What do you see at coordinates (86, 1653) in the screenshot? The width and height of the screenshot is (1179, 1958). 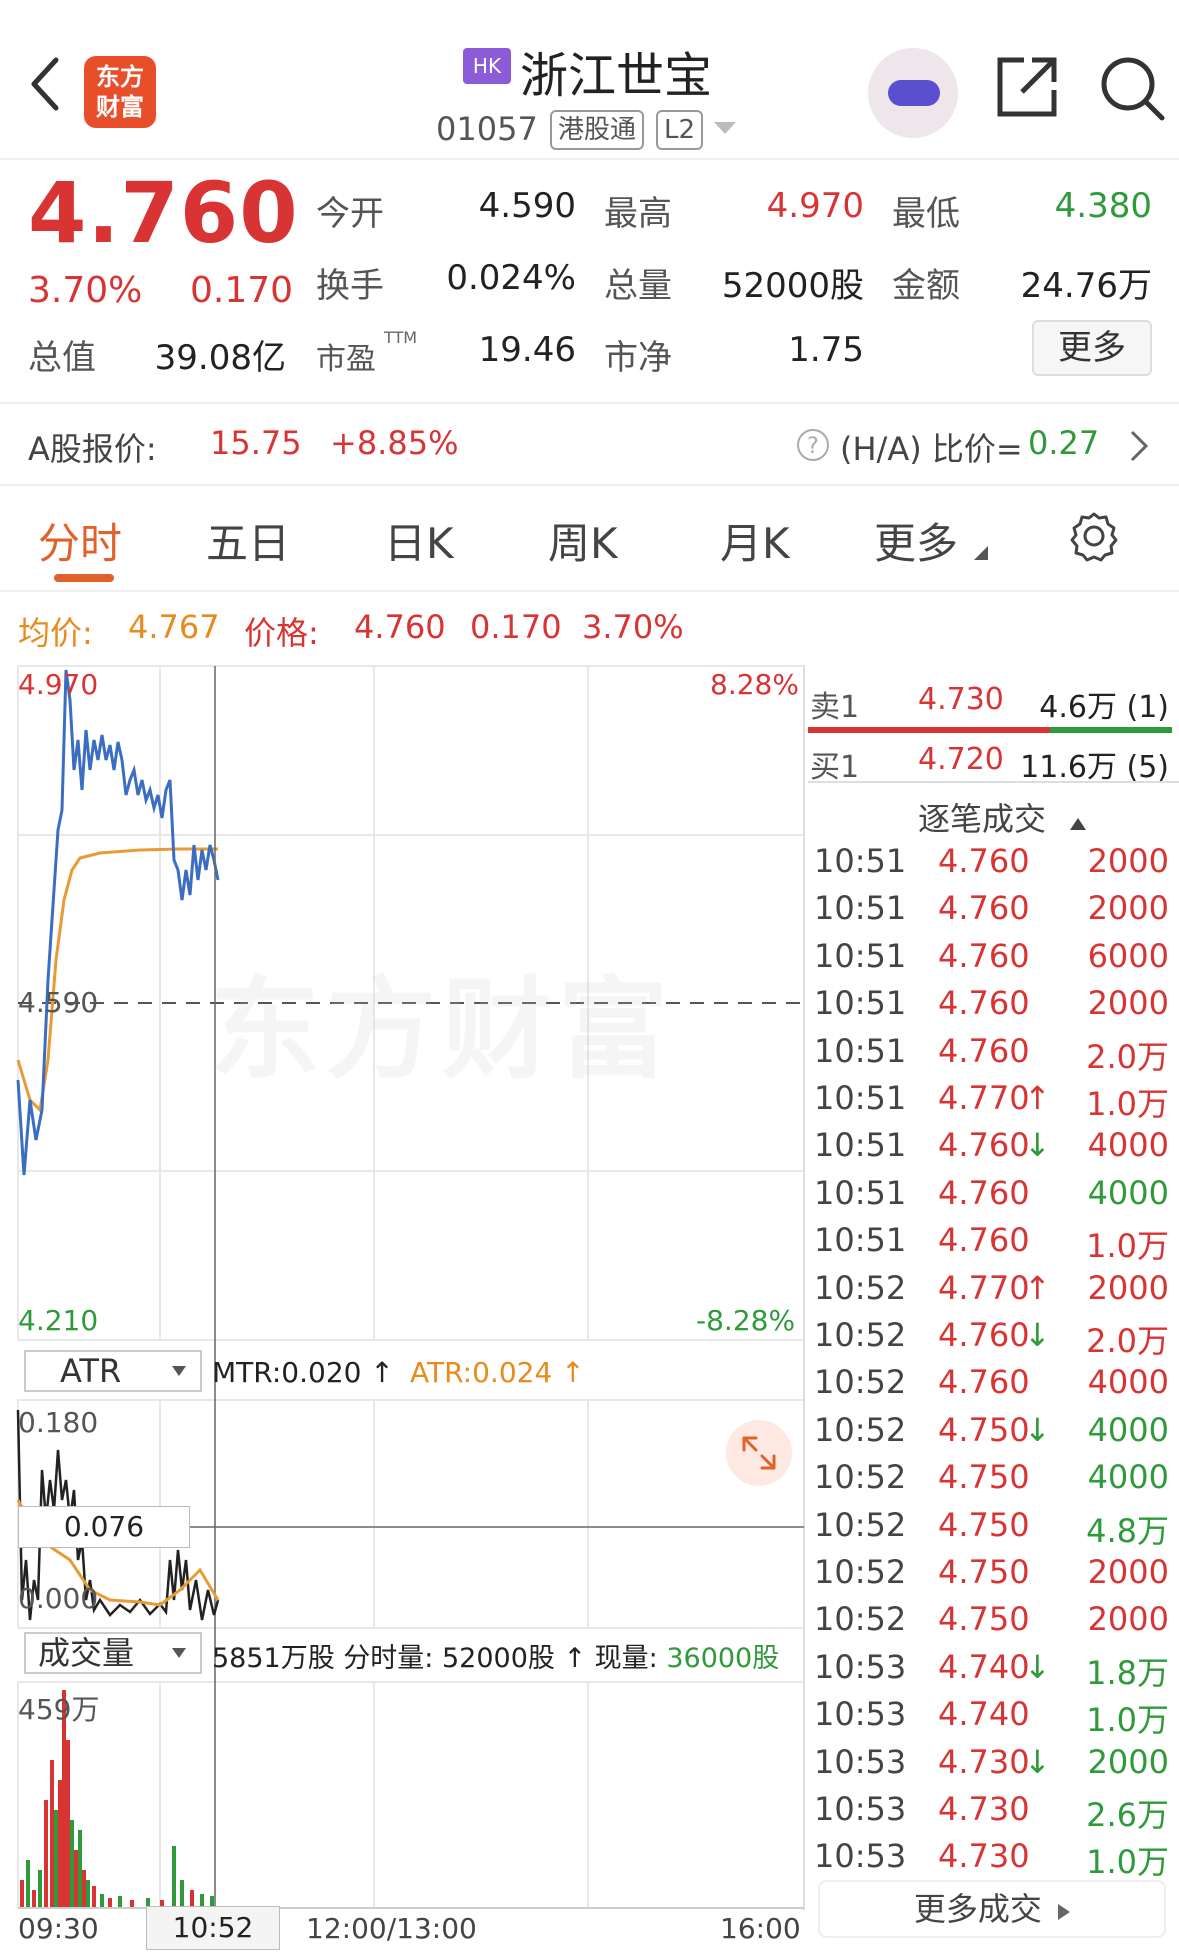 I see `volume-dropdown-label: 成交量` at bounding box center [86, 1653].